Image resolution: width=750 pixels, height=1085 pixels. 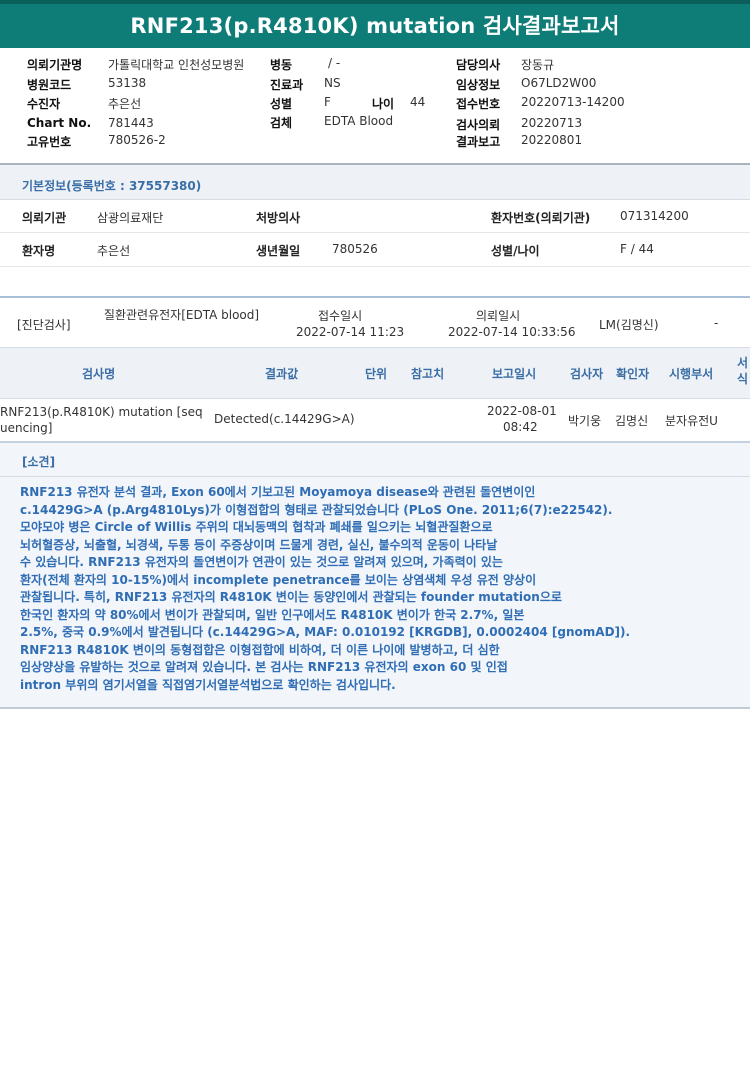 I want to click on result-department: 분자유전U, so click(x=691, y=421).